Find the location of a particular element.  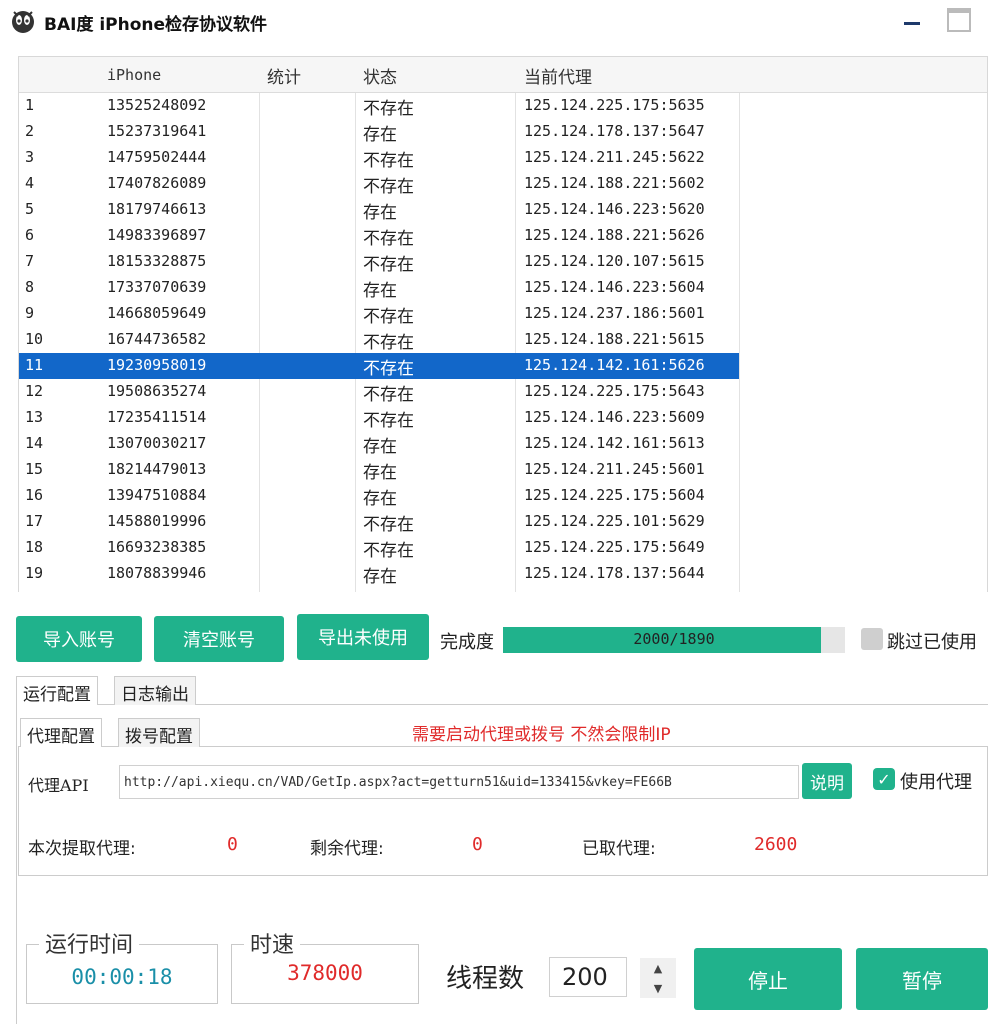

cell-index: 14 is located at coordinates (34, 443).